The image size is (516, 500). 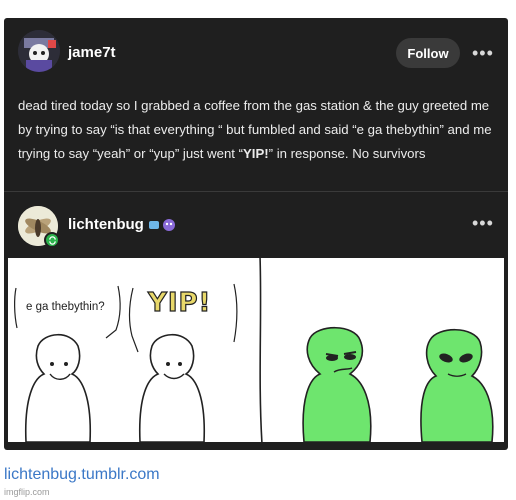 I want to click on ghost-badge-icon, so click(x=163, y=225).